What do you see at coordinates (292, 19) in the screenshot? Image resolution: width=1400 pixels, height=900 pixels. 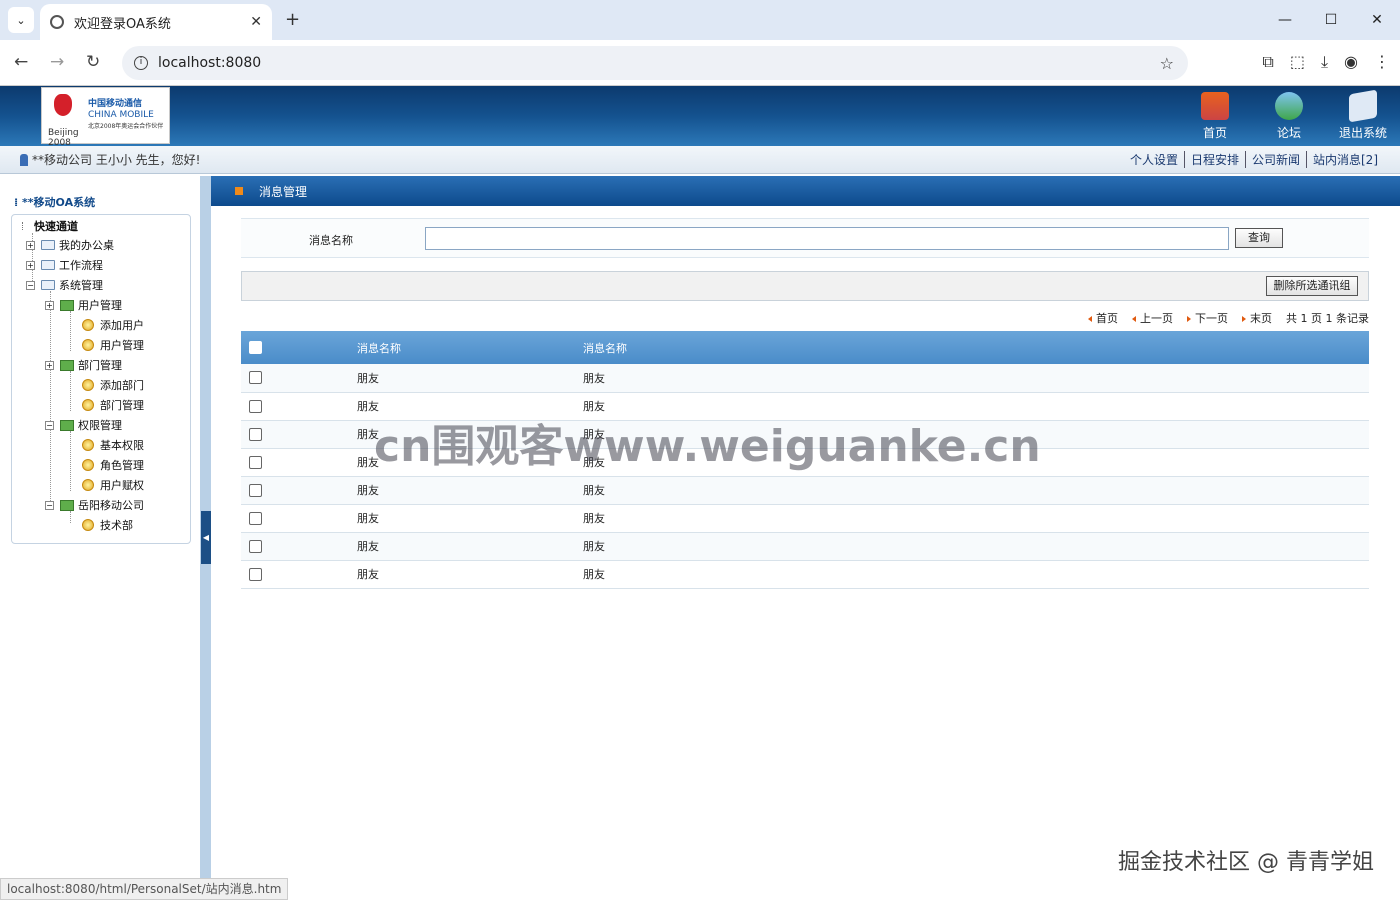 I see `new-tab-button: +` at bounding box center [292, 19].